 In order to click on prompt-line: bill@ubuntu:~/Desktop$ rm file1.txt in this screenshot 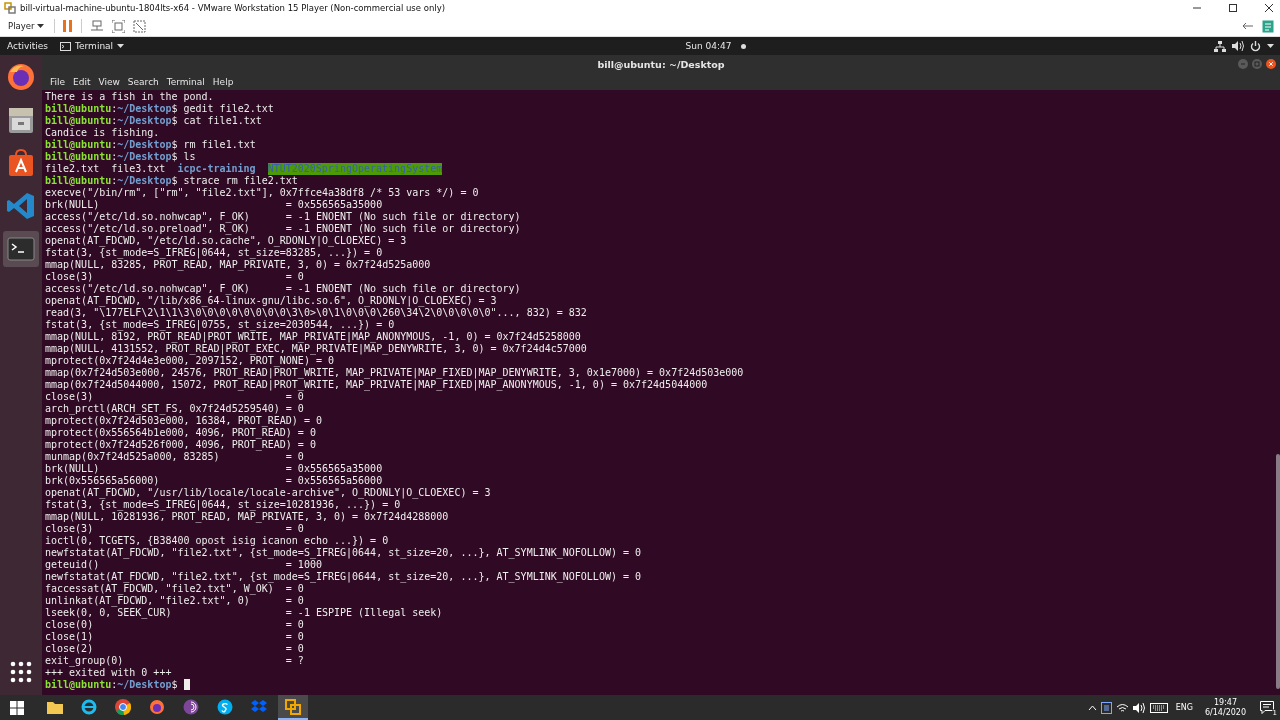, I will do `click(150, 145)`.